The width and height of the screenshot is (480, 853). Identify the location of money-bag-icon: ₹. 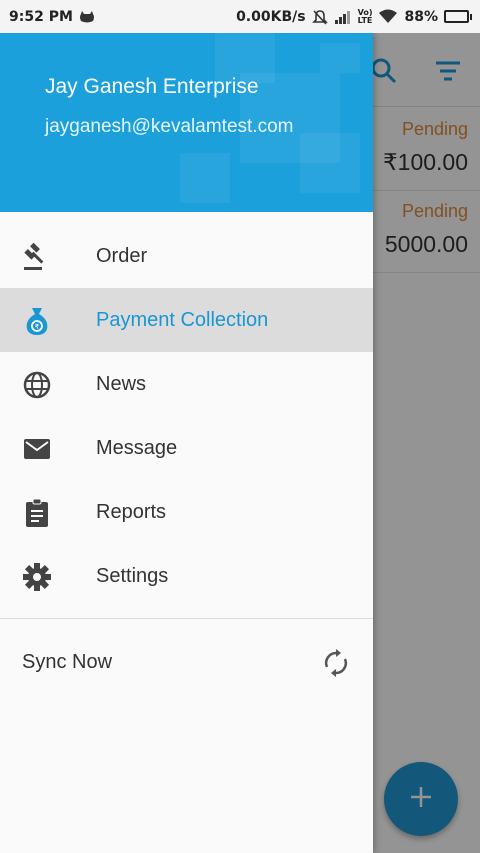
(37, 321).